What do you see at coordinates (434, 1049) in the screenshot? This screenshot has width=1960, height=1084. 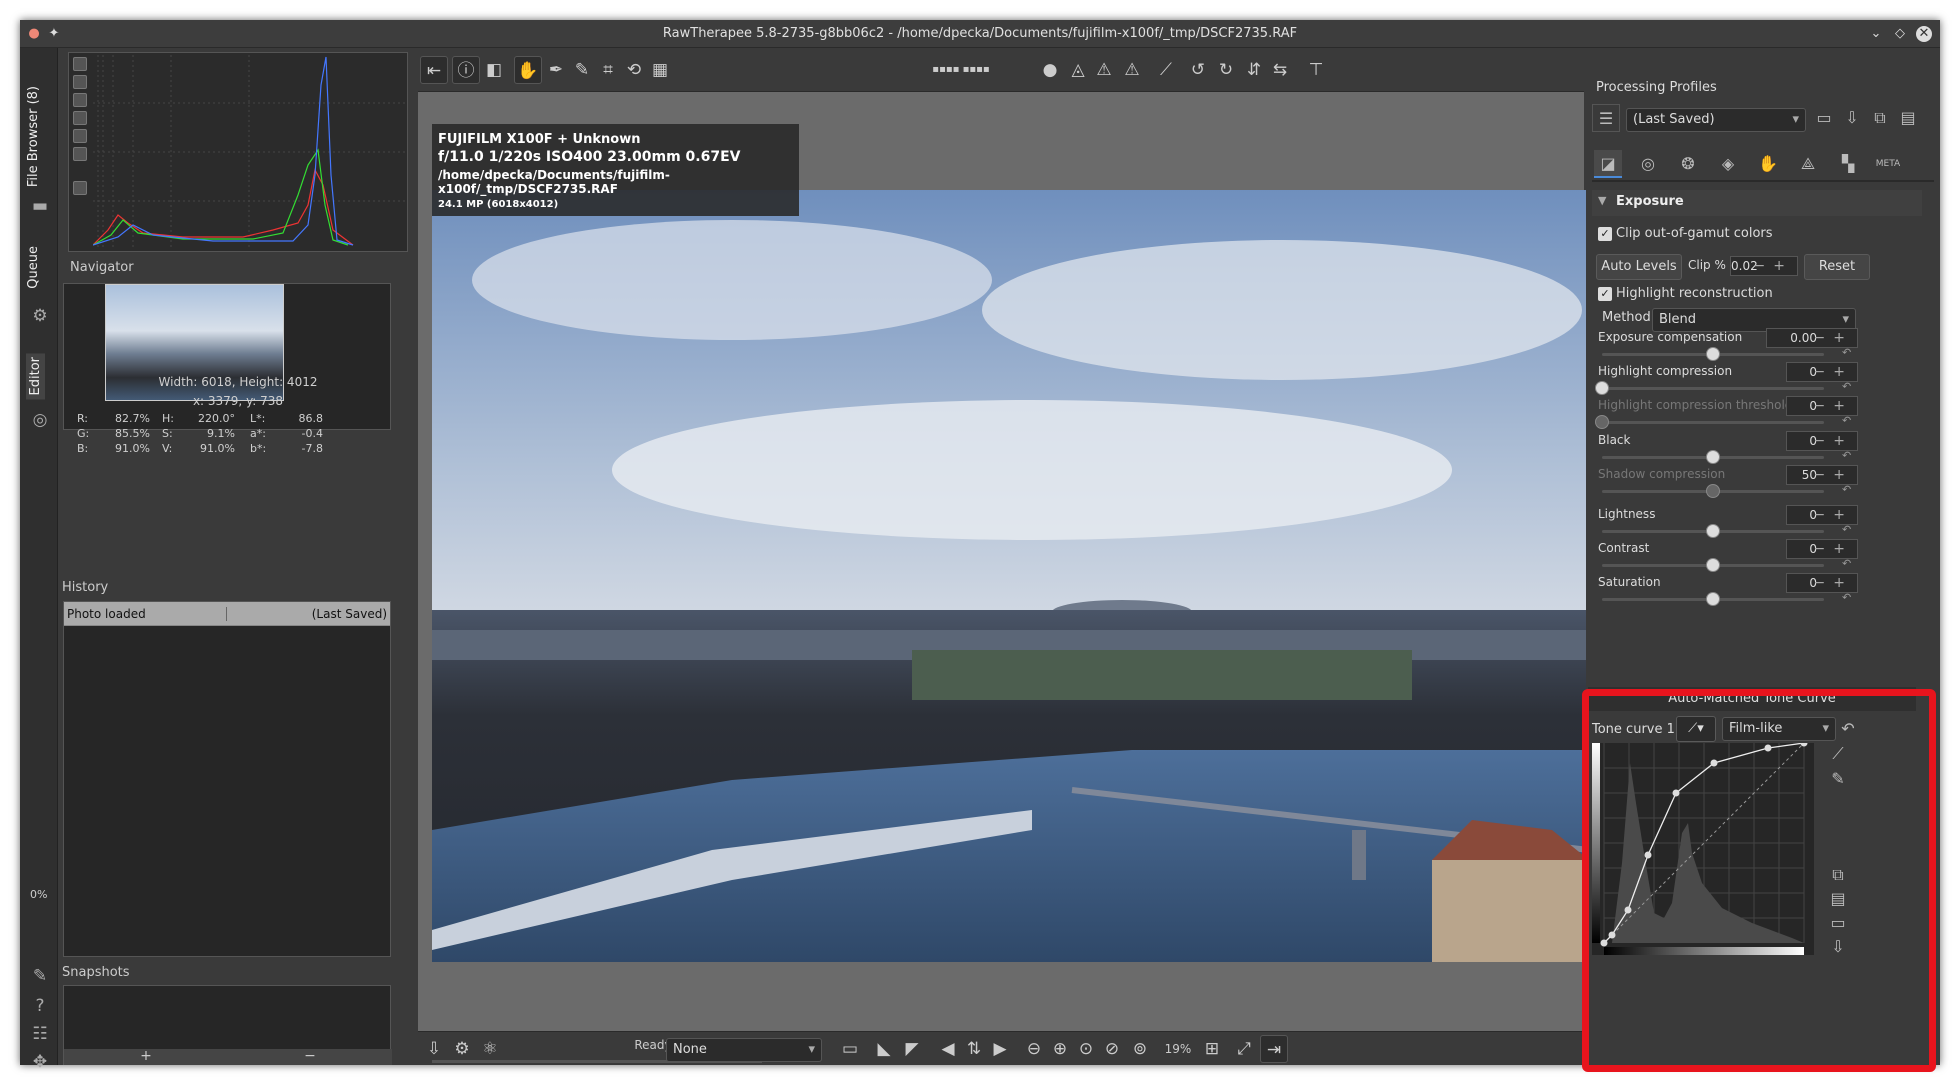 I see `save-image-button: ⇩` at bounding box center [434, 1049].